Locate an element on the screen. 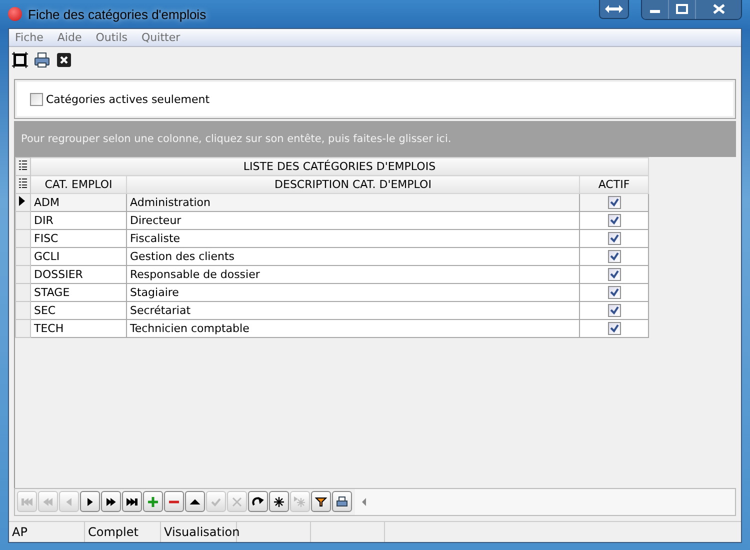 The image size is (750, 550). menu-item: Aide is located at coordinates (69, 37).